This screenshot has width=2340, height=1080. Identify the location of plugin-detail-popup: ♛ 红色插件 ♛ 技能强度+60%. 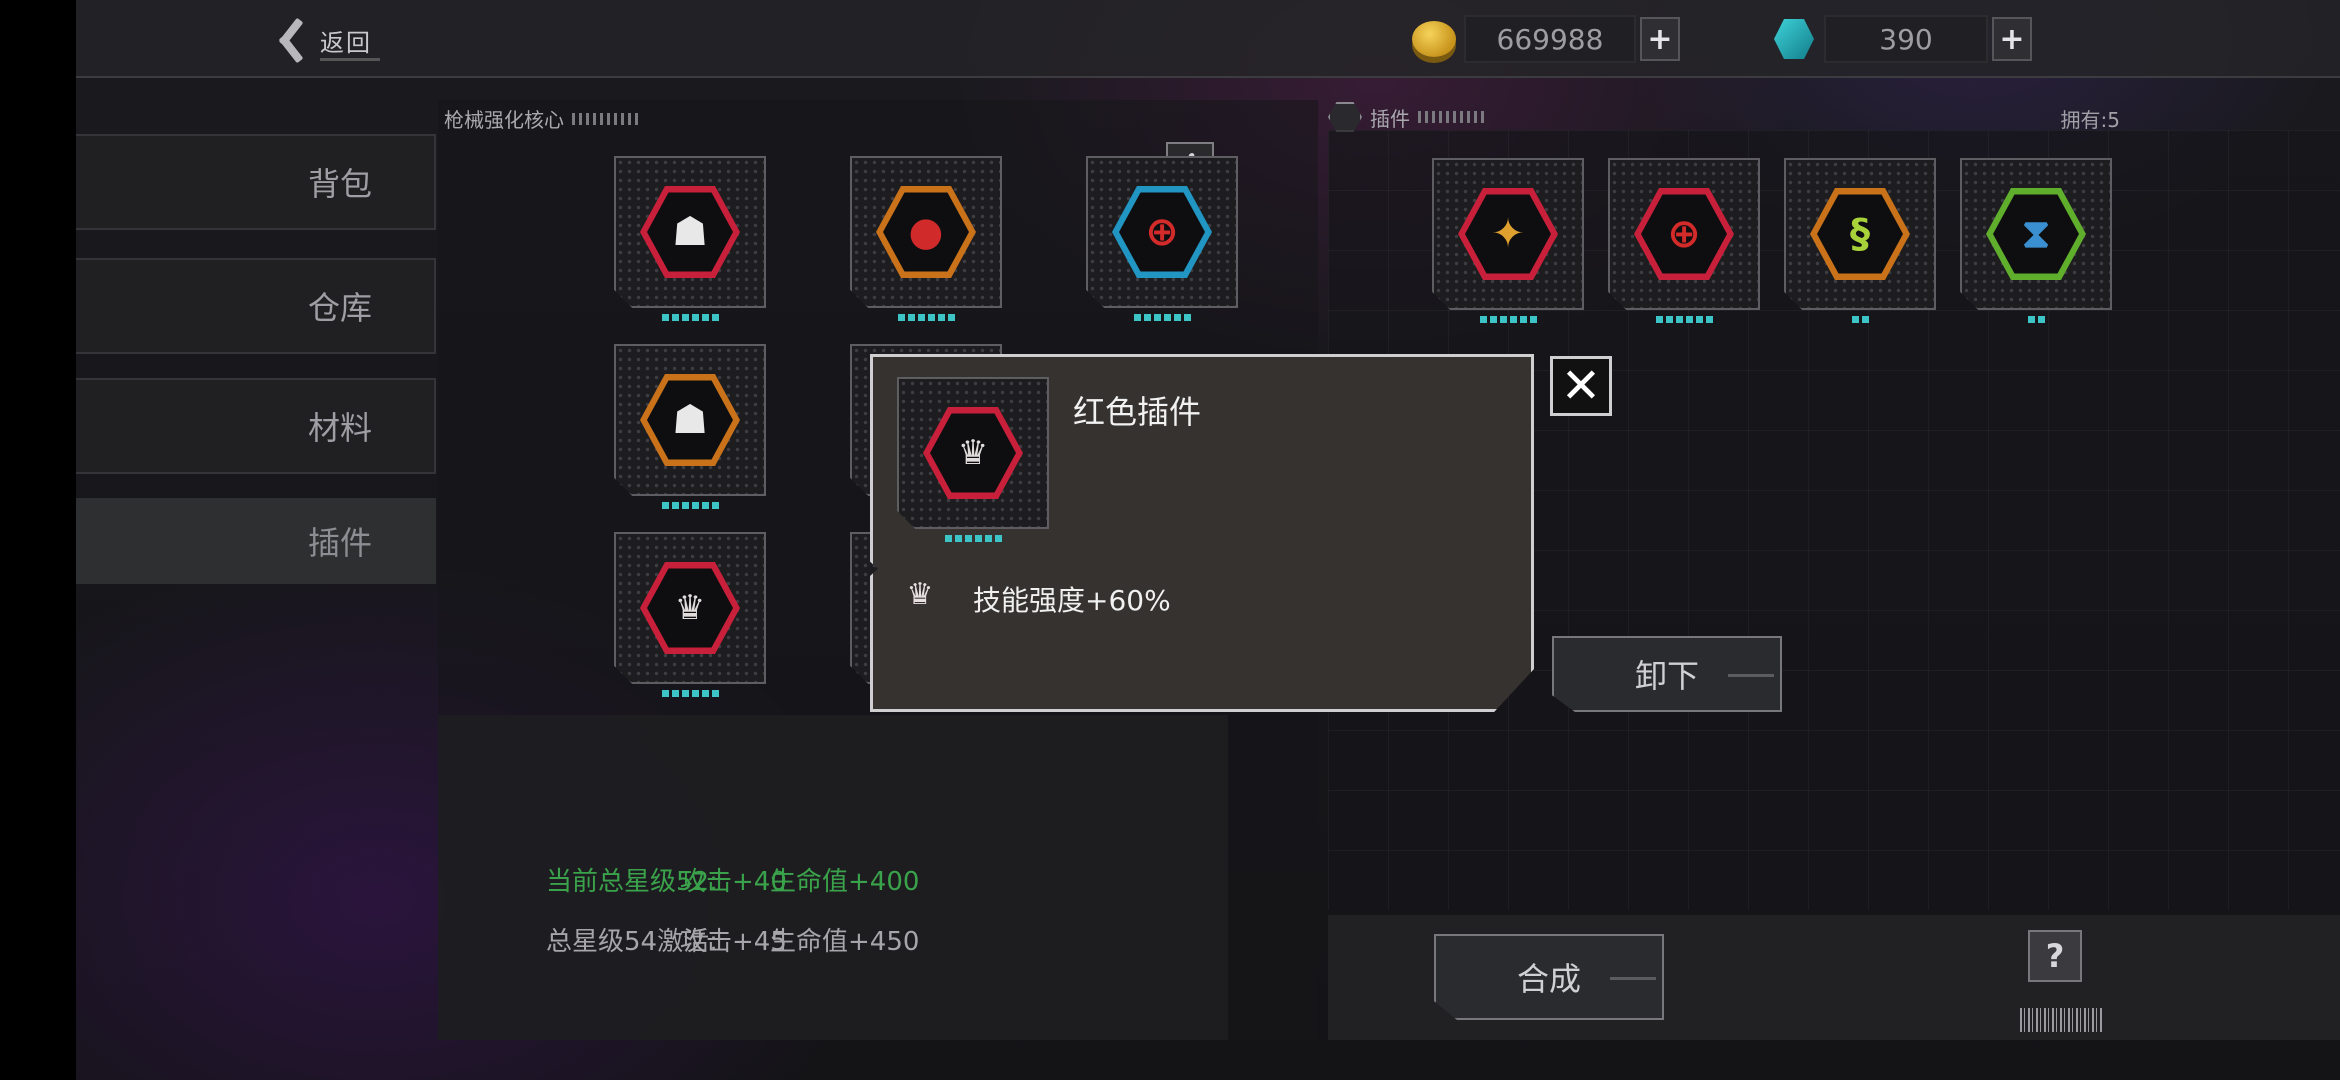
(1202, 533).